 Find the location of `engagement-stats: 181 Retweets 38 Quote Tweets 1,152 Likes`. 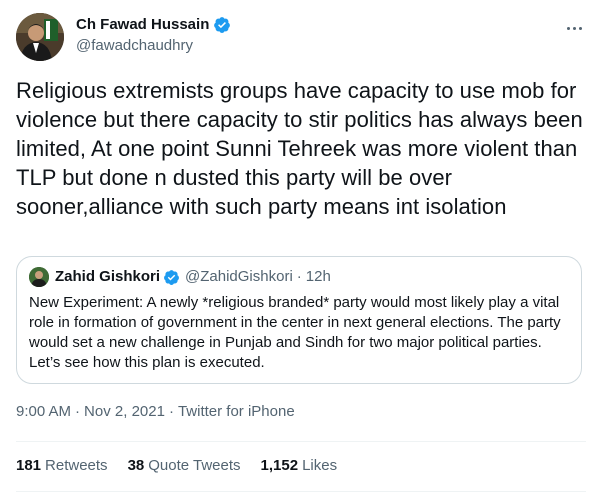

engagement-stats: 181 Retweets 38 Quote Tweets 1,152 Likes is located at coordinates (186, 466).